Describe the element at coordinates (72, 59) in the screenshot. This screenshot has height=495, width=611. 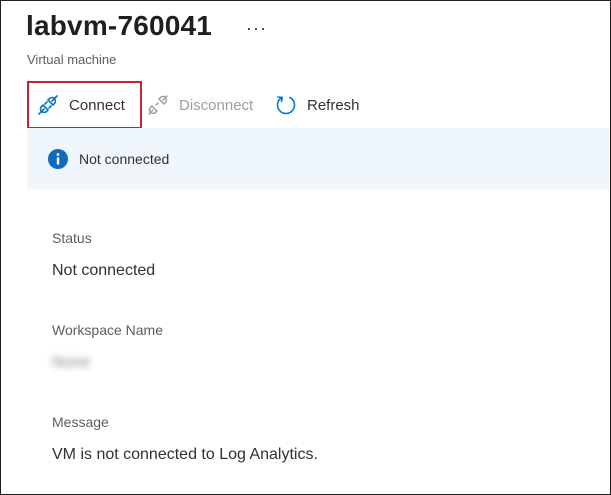
I see `resource-type-subtitle: Virtual machine` at that location.